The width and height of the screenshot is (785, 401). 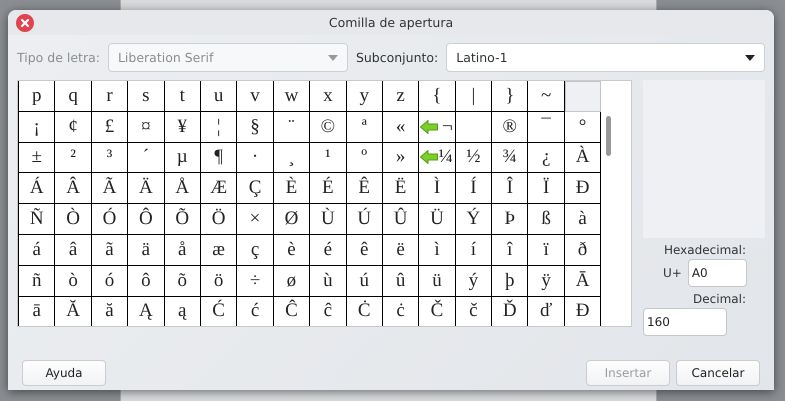 What do you see at coordinates (110, 281) in the screenshot?
I see `character-cell: ó` at bounding box center [110, 281].